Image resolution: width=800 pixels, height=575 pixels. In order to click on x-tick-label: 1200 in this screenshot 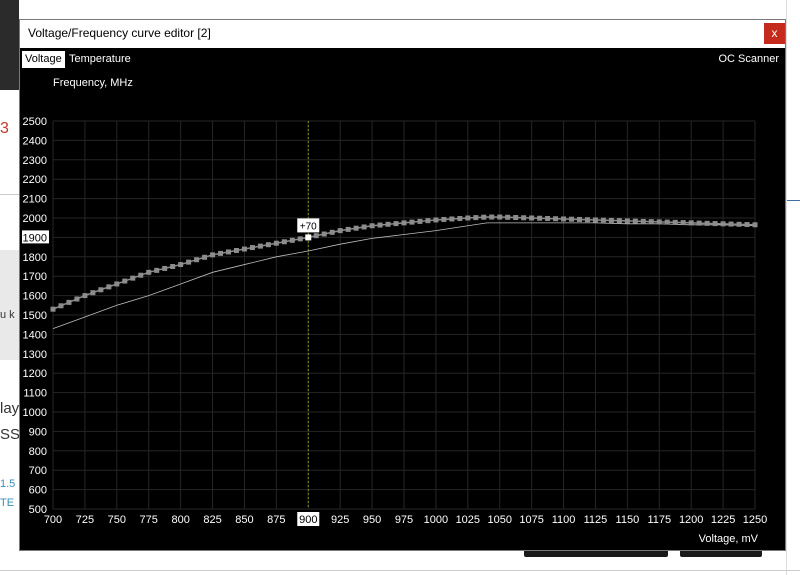, I will do `click(691, 520)`.